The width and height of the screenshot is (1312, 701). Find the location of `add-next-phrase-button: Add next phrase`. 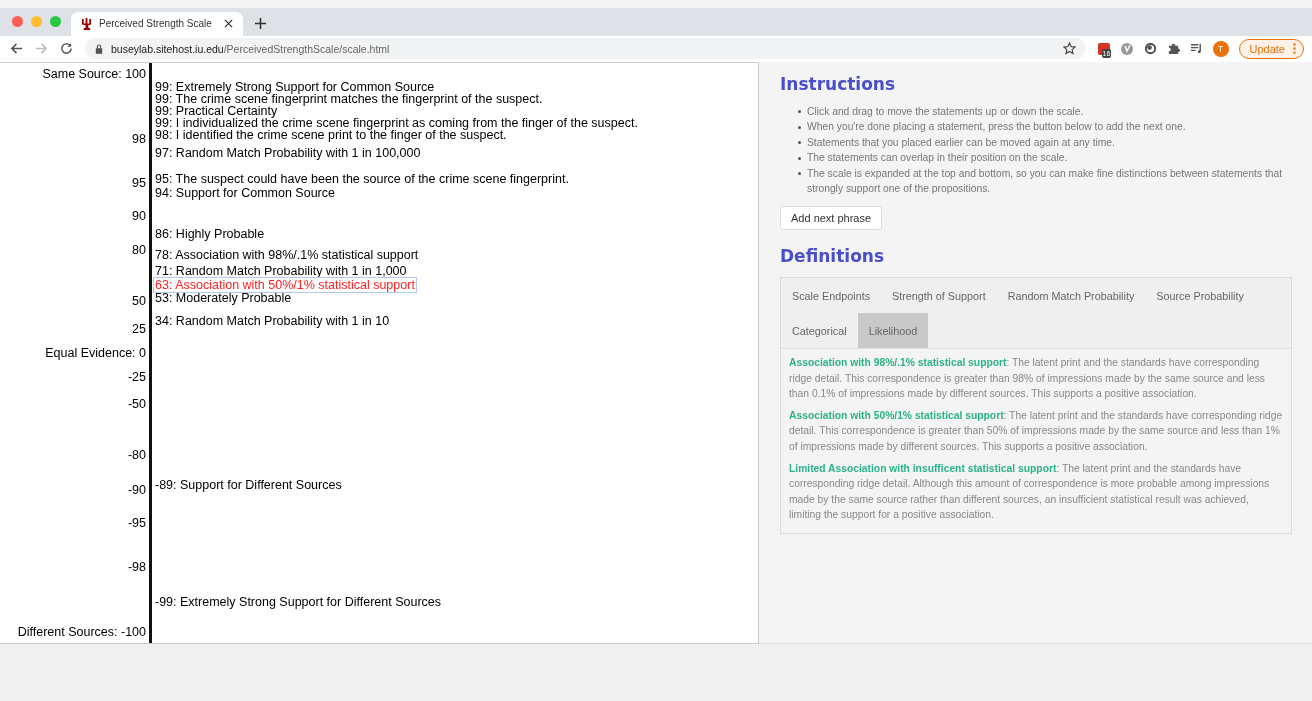

add-next-phrase-button: Add next phrase is located at coordinates (831, 218).